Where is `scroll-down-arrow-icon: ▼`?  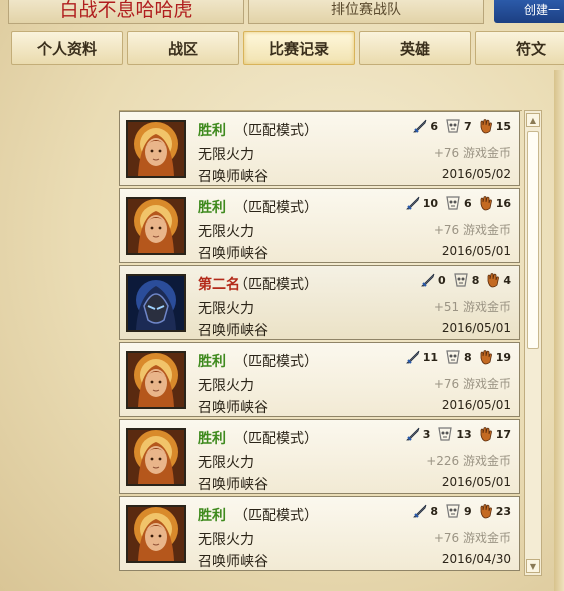
scroll-down-arrow-icon: ▼ is located at coordinates (533, 566).